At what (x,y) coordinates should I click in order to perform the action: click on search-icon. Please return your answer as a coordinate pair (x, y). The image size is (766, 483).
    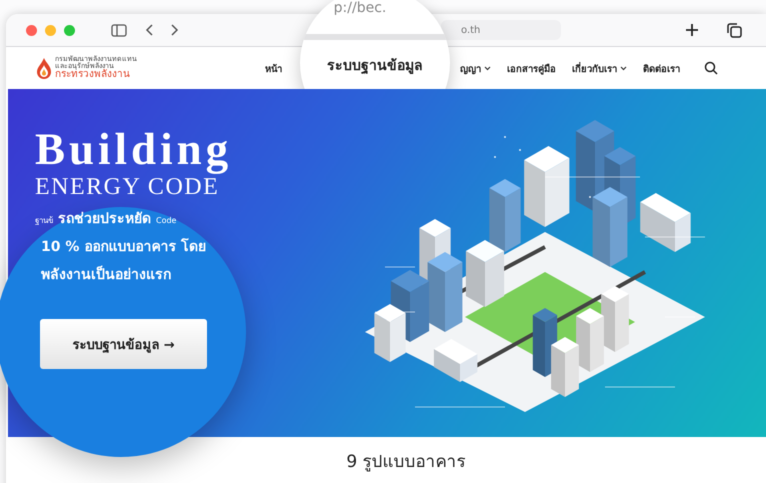
    Looking at the image, I should click on (711, 68).